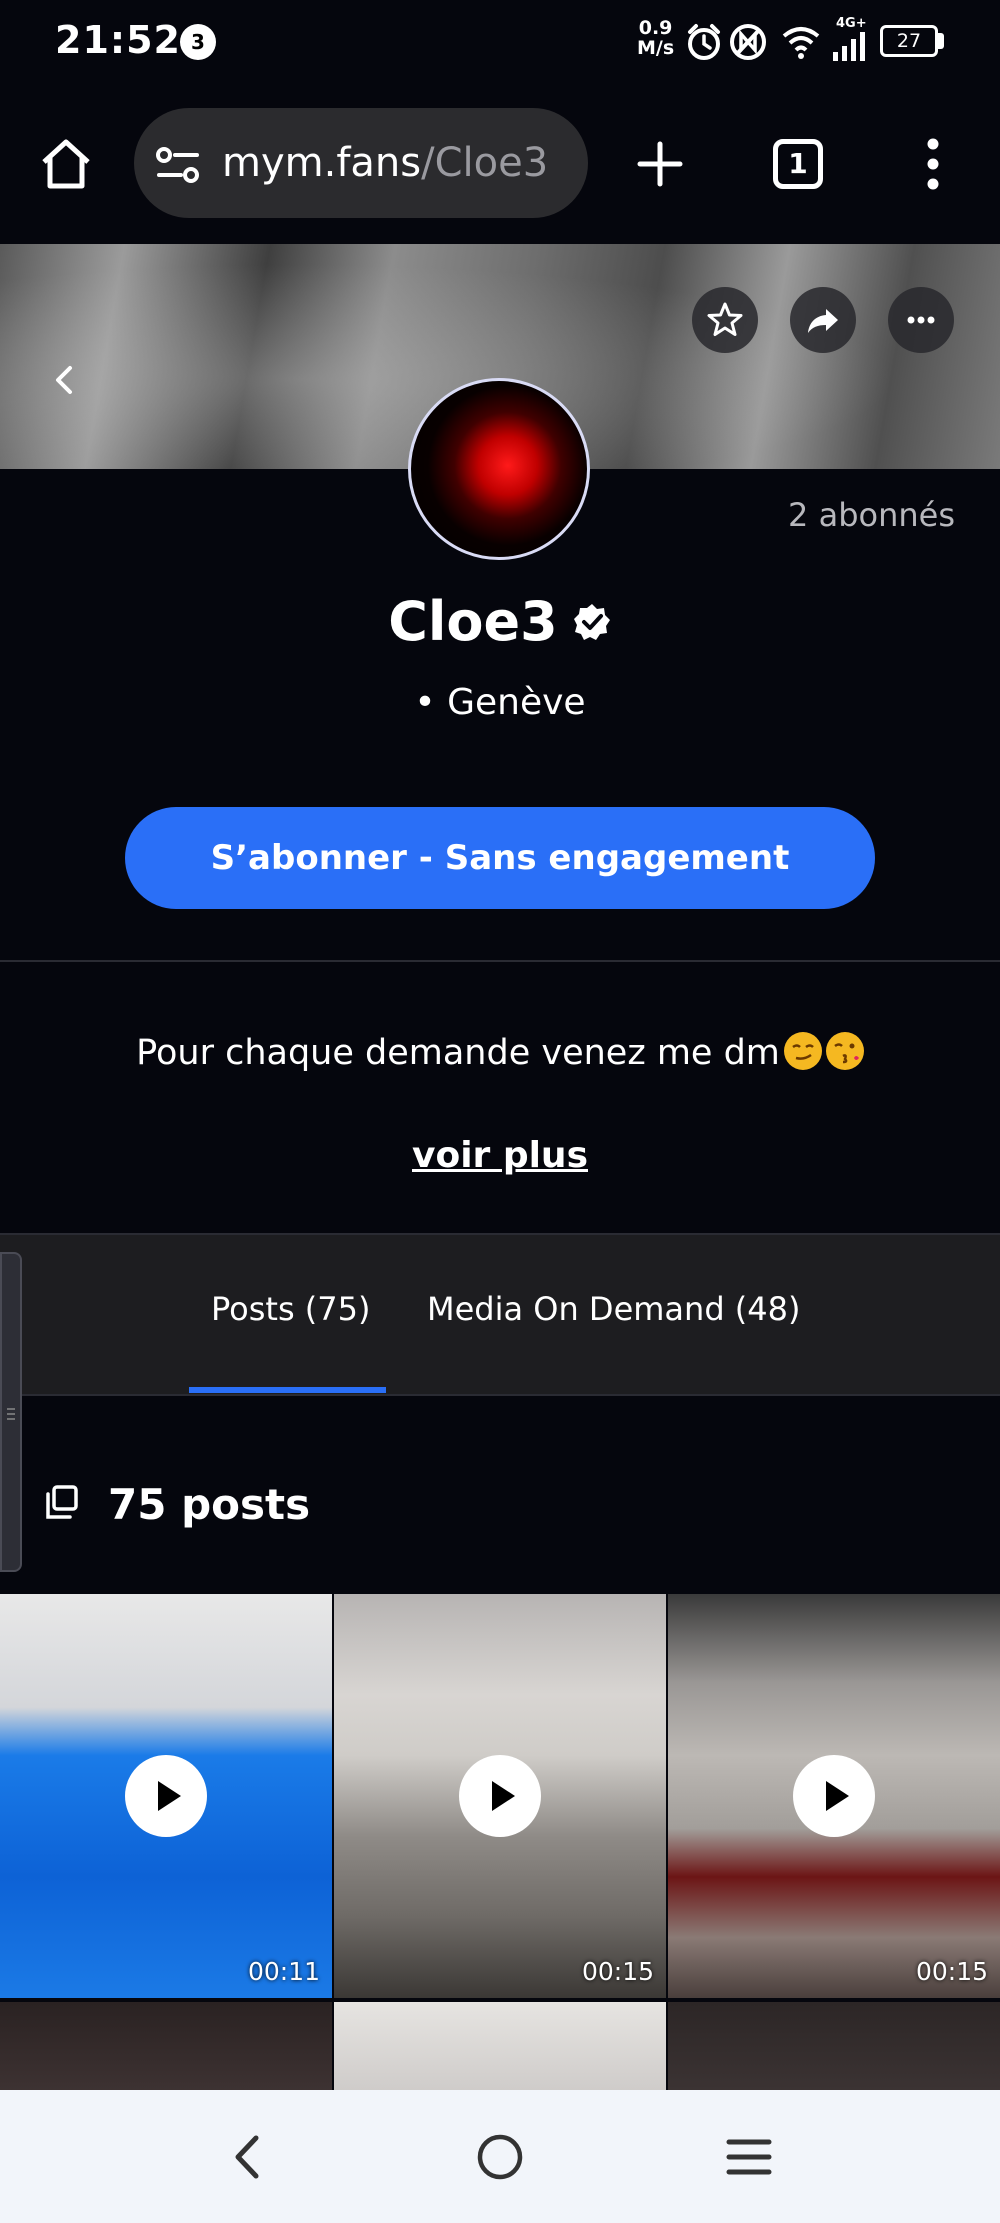 The image size is (1000, 2223). I want to click on home-icon, so click(66, 164).